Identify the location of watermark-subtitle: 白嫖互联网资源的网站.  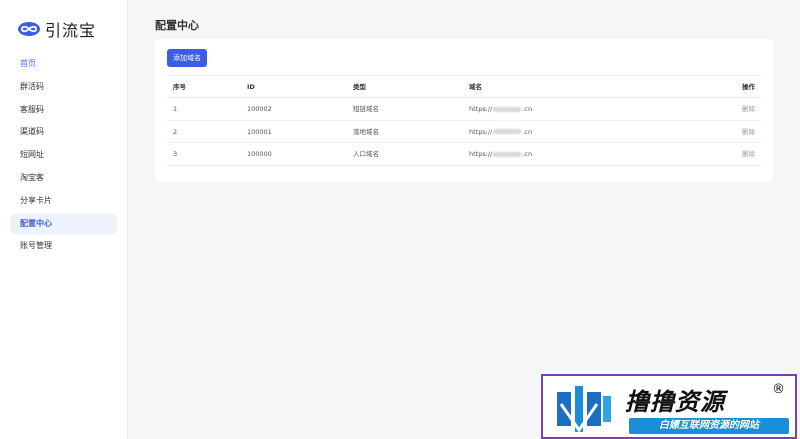
(709, 426).